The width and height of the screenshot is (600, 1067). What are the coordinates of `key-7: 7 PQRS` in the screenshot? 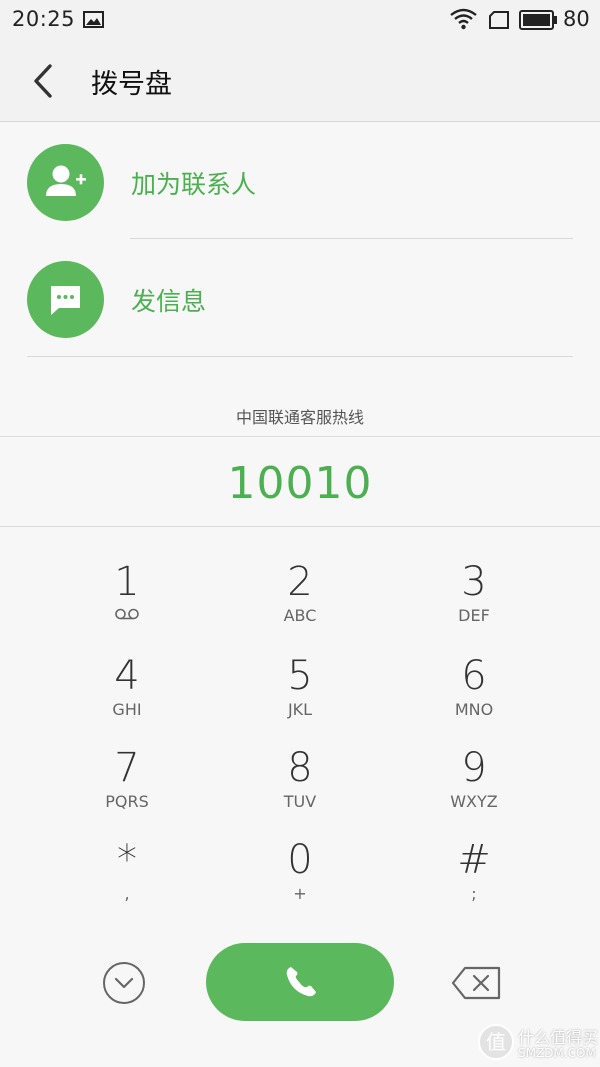 It's located at (127, 791).